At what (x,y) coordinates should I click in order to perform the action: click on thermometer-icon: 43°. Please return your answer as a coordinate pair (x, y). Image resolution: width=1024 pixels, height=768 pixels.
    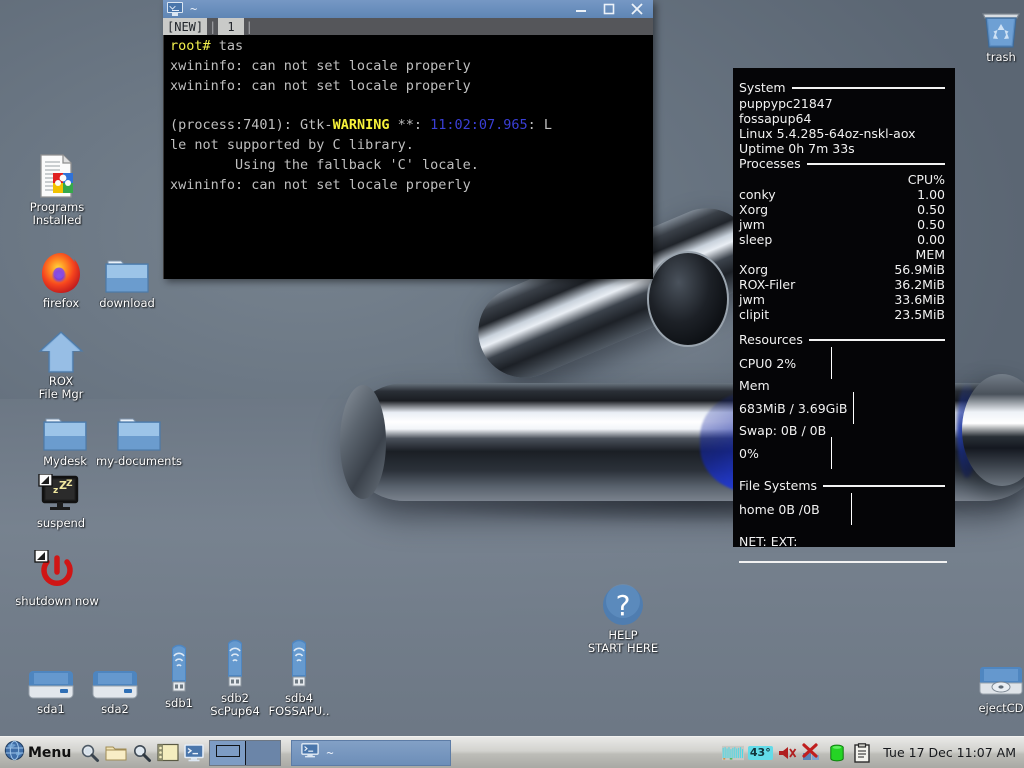
    Looking at the image, I should click on (760, 753).